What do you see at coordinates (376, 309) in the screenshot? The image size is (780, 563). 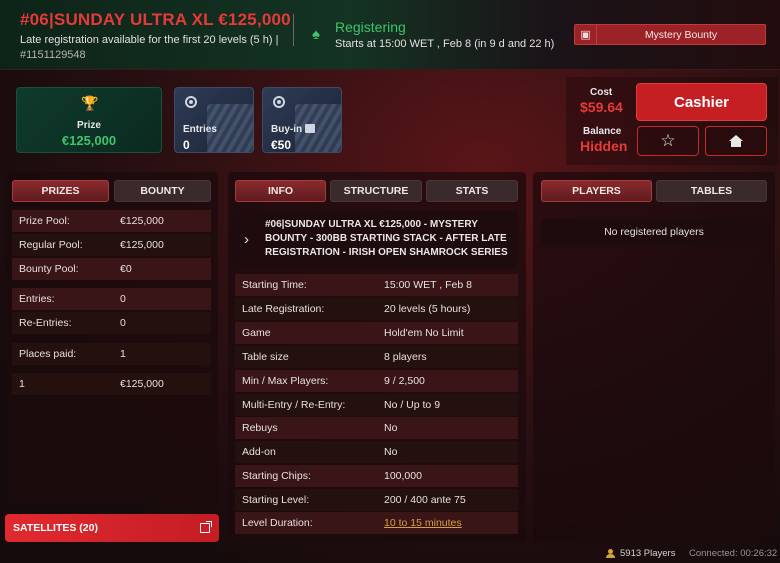 I see `late-registration-row: Late Registration: 20 levels (5 hours)` at bounding box center [376, 309].